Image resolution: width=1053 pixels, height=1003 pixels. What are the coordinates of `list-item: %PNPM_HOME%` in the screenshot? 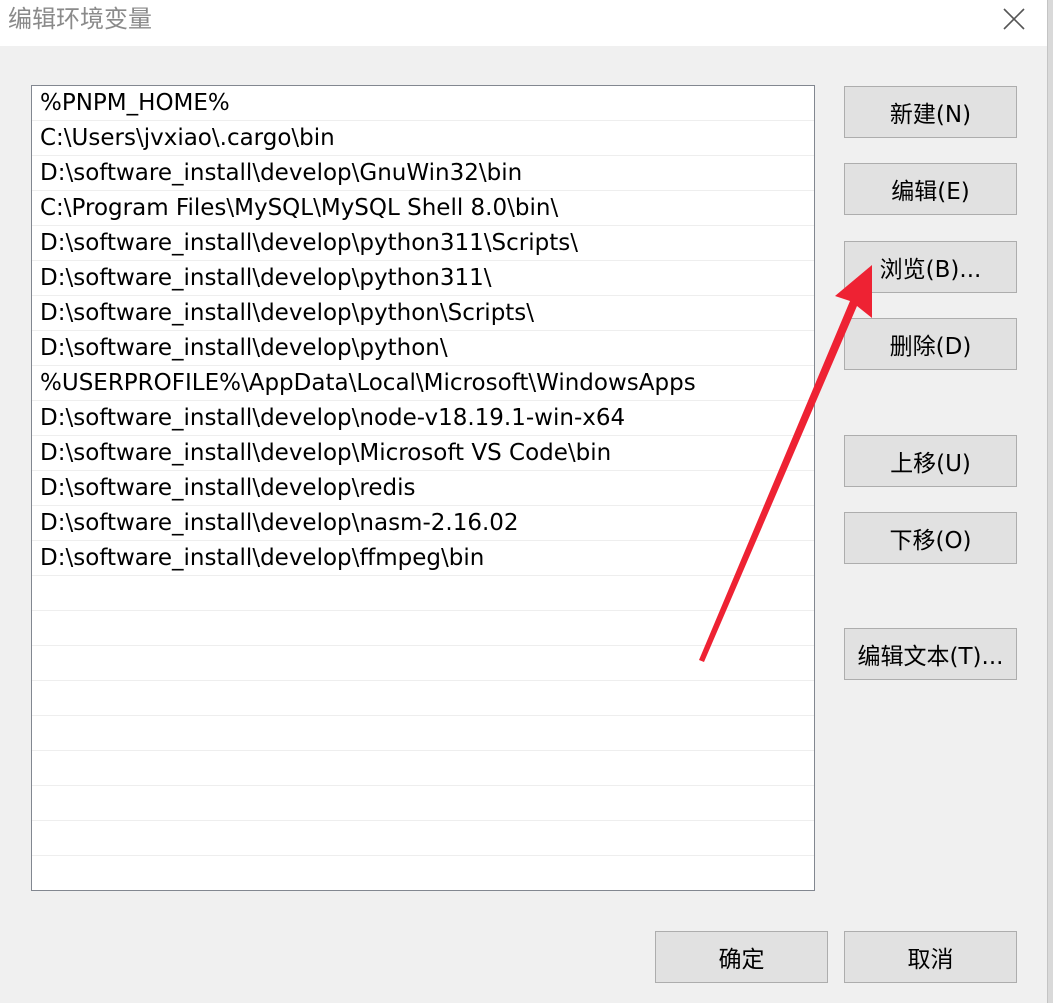 It's located at (423, 103).